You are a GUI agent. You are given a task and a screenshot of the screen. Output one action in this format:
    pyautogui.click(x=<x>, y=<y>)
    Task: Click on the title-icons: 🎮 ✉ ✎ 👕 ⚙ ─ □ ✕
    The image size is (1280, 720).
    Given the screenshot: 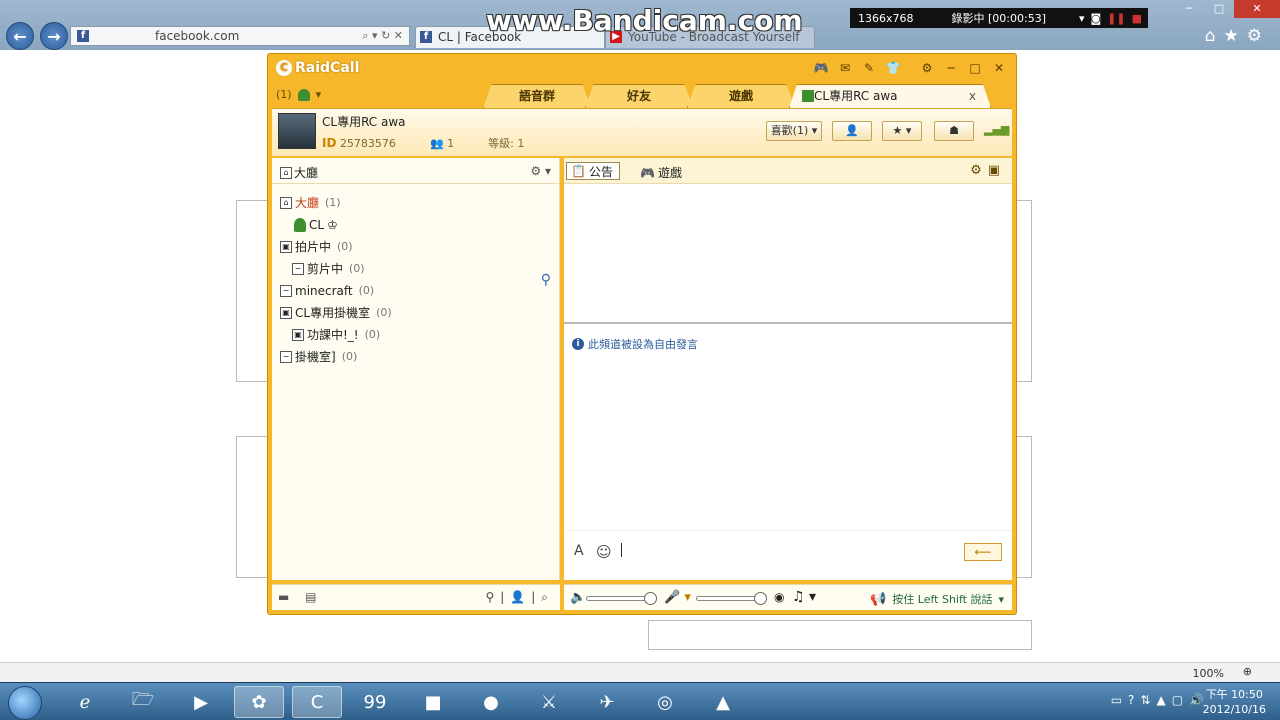 What is the action you would take?
    pyautogui.click(x=910, y=68)
    